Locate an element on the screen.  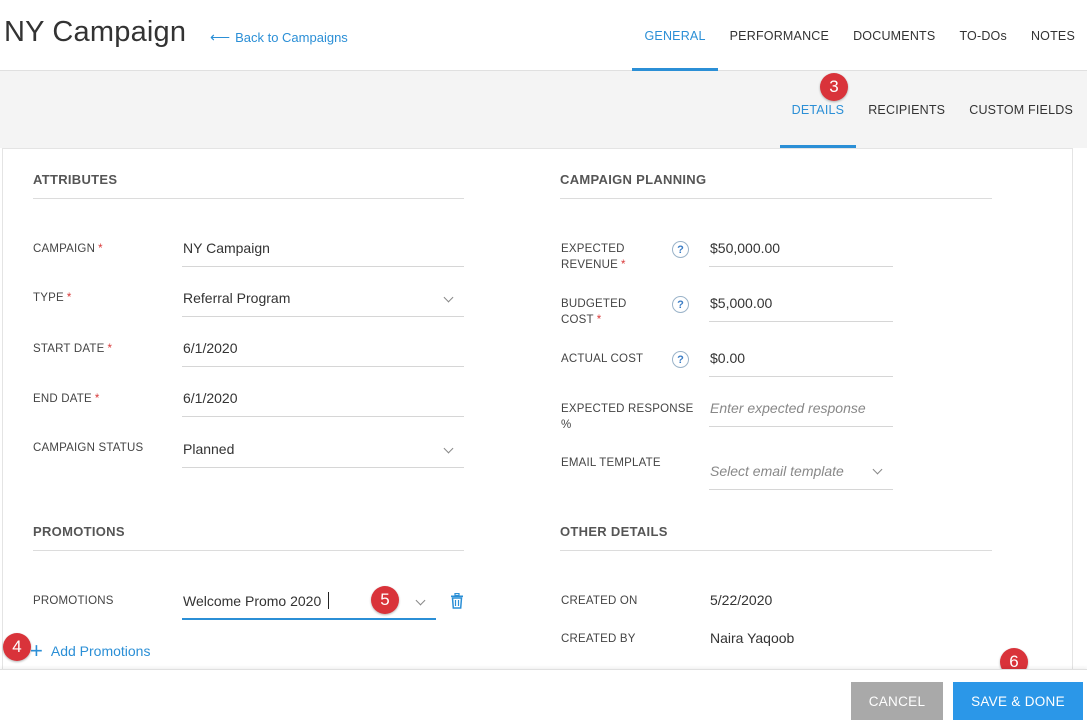
subtab-custom-fields: CUSTOM FIELDS is located at coordinates (1021, 109).